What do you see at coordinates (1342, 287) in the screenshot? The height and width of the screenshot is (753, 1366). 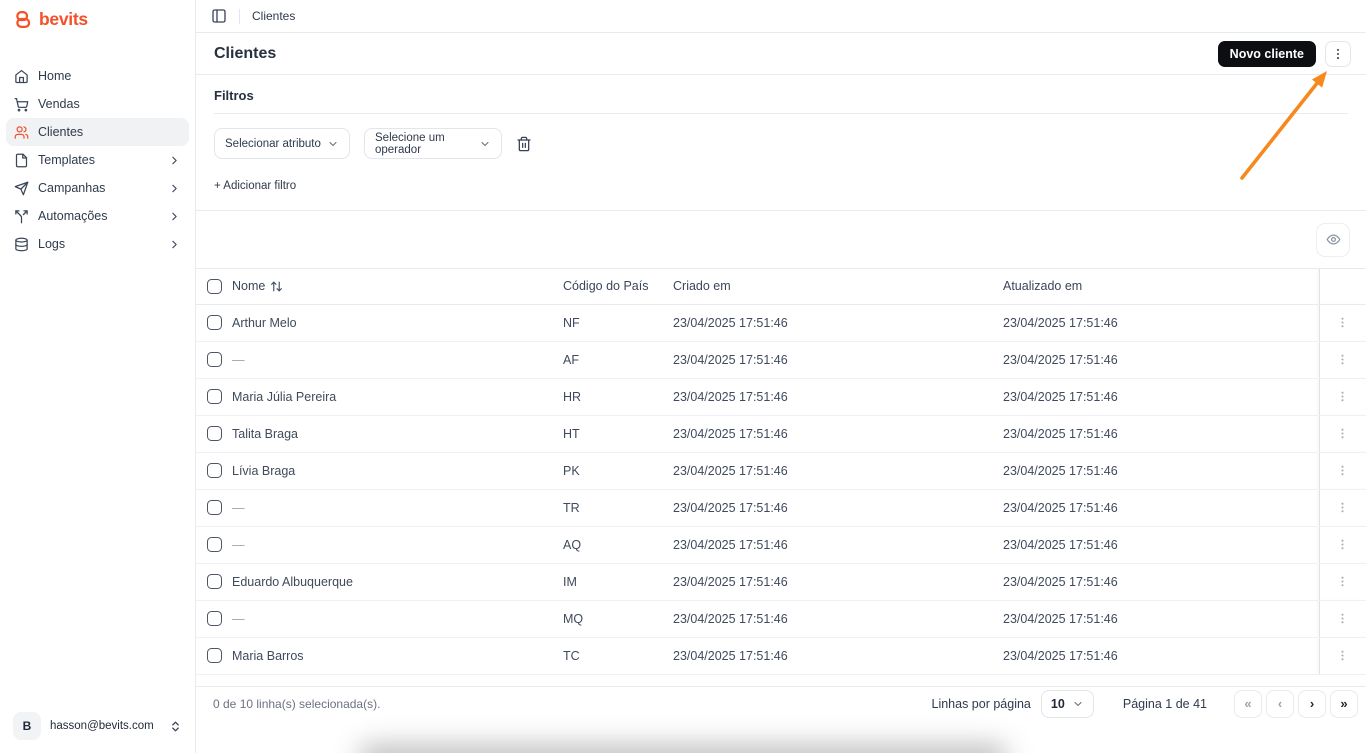 I see `column-header-actions` at bounding box center [1342, 287].